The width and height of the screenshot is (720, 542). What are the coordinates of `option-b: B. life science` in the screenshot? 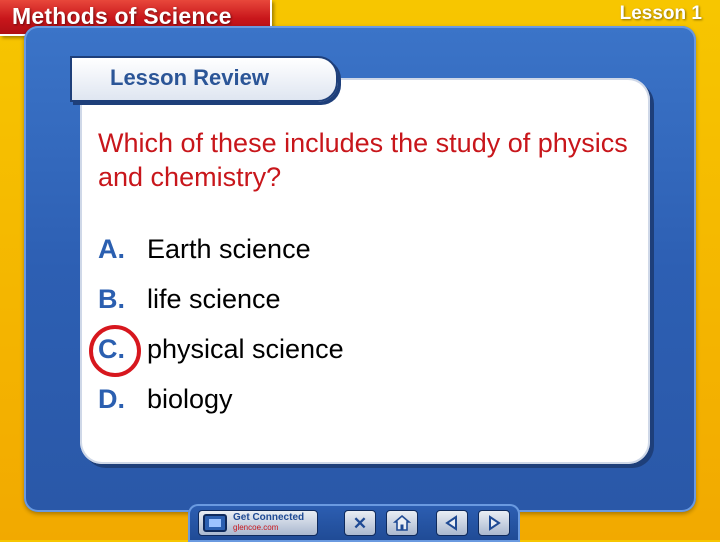 It's located at (348, 299).